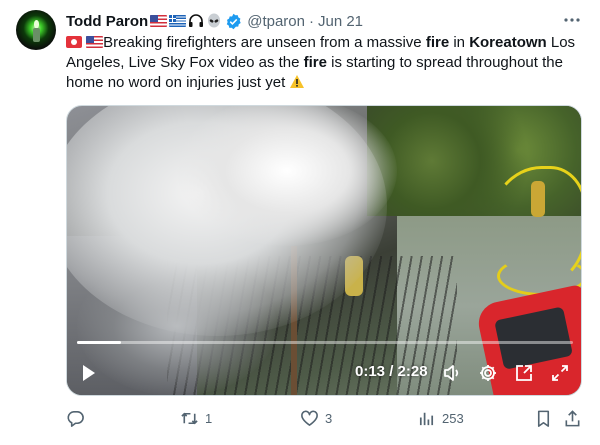 This screenshot has width=600, height=445. I want to click on retweet-icon, so click(189, 418).